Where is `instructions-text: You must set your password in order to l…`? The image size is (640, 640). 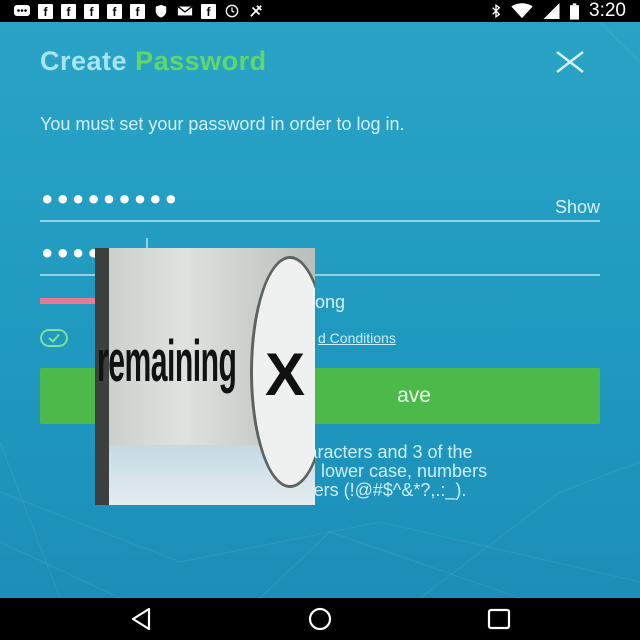 instructions-text: You must set your password in order to l… is located at coordinates (222, 124).